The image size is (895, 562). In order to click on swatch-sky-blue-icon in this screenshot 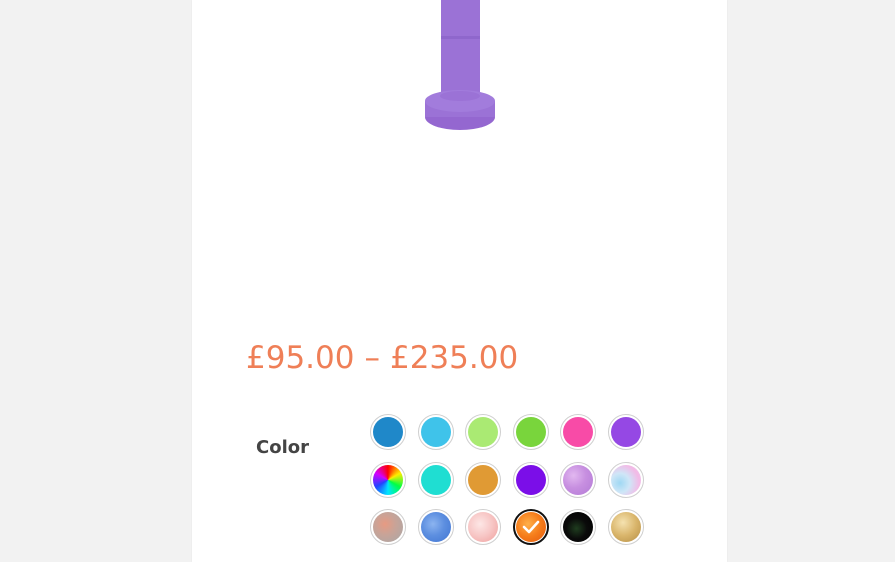, I will do `click(436, 432)`.